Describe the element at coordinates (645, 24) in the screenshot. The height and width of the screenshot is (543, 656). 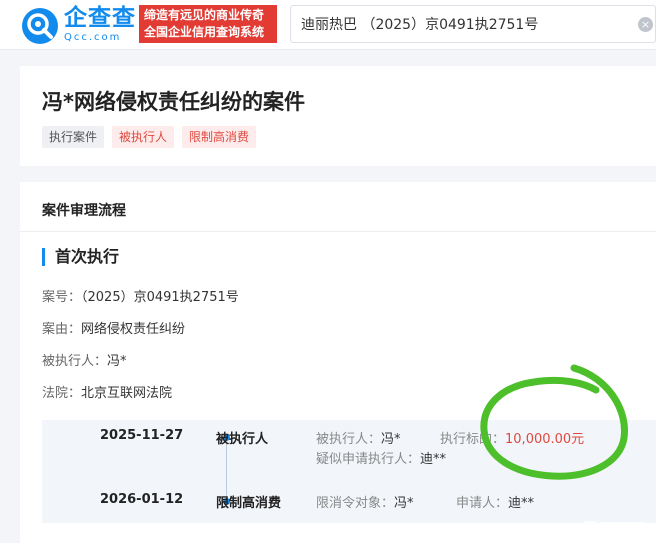
I see `clear-icon: ×` at that location.